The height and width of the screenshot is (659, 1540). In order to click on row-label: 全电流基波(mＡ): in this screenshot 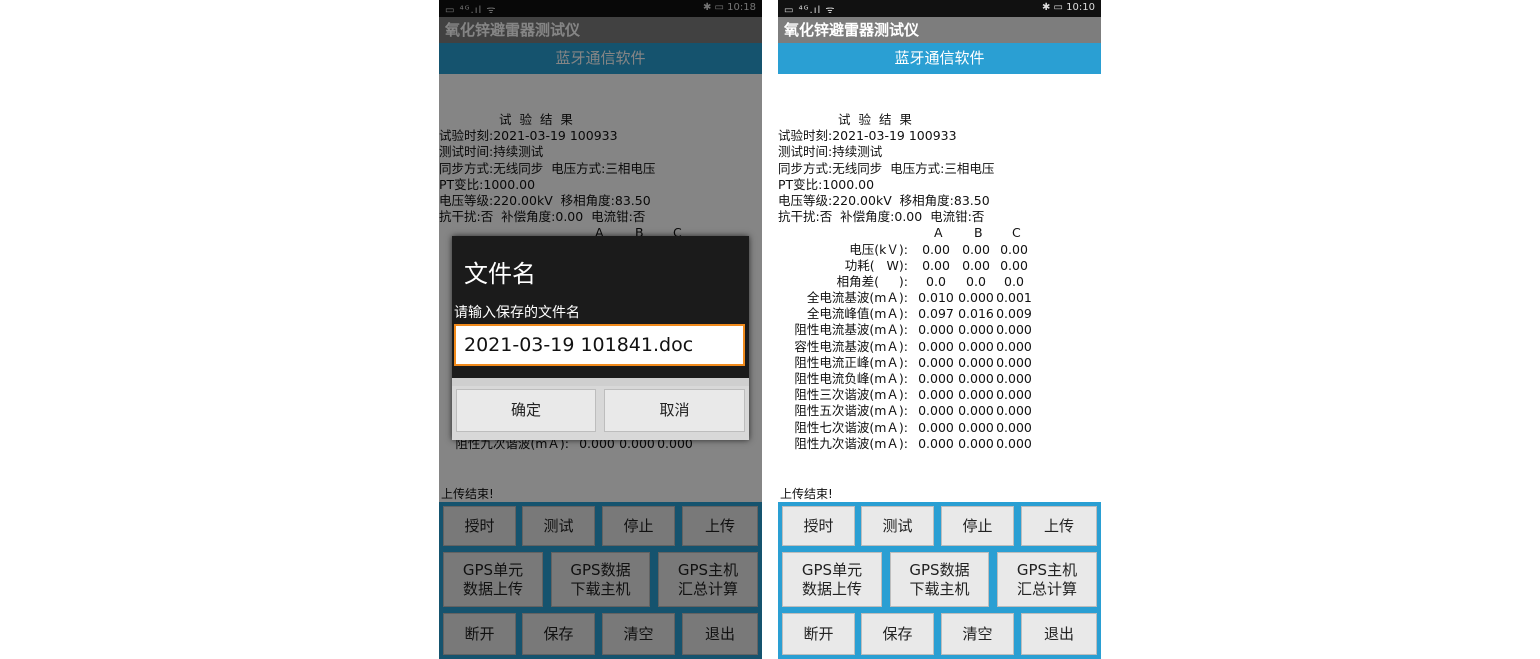, I will do `click(857, 298)`.